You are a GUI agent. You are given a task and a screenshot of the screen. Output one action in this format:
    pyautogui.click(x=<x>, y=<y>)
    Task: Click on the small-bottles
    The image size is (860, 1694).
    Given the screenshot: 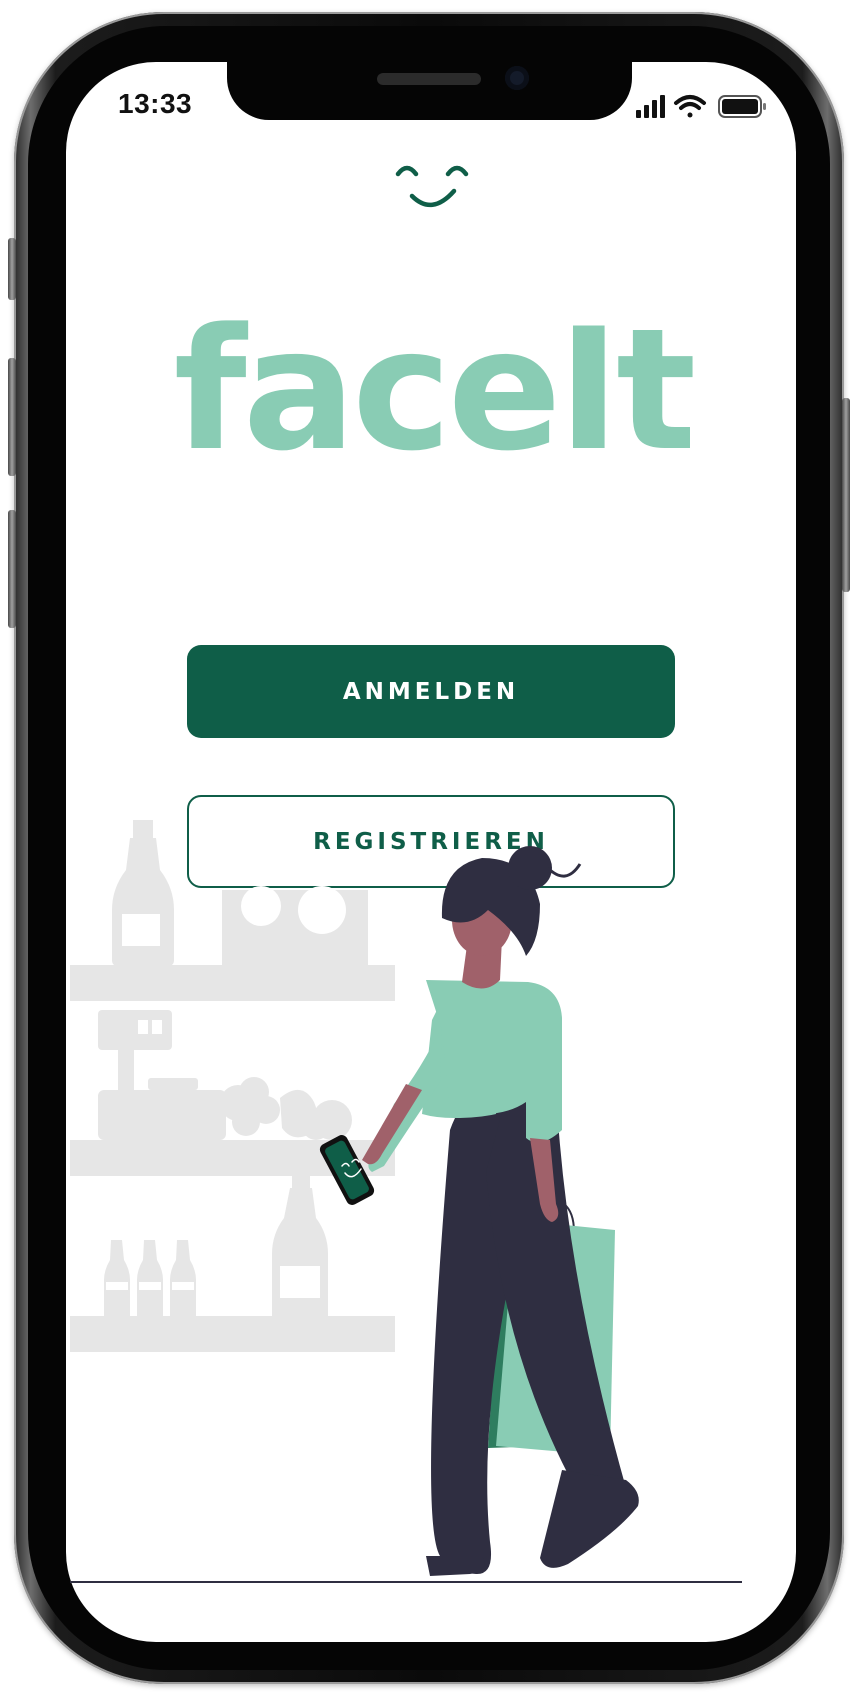 What is the action you would take?
    pyautogui.click(x=150, y=1278)
    